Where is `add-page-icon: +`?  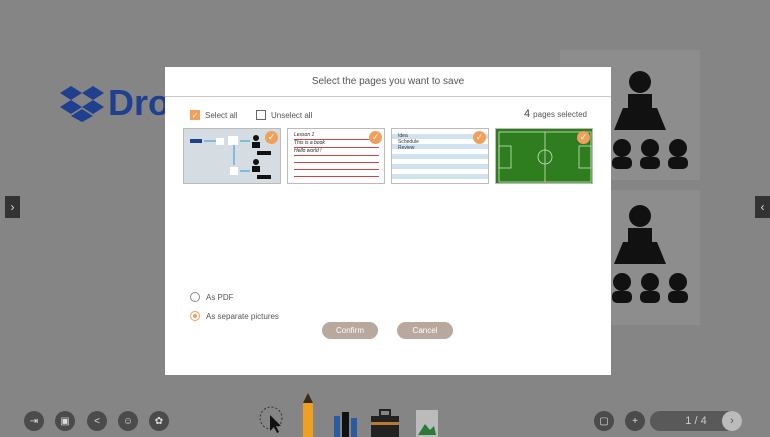
add-page-icon: + is located at coordinates (635, 421).